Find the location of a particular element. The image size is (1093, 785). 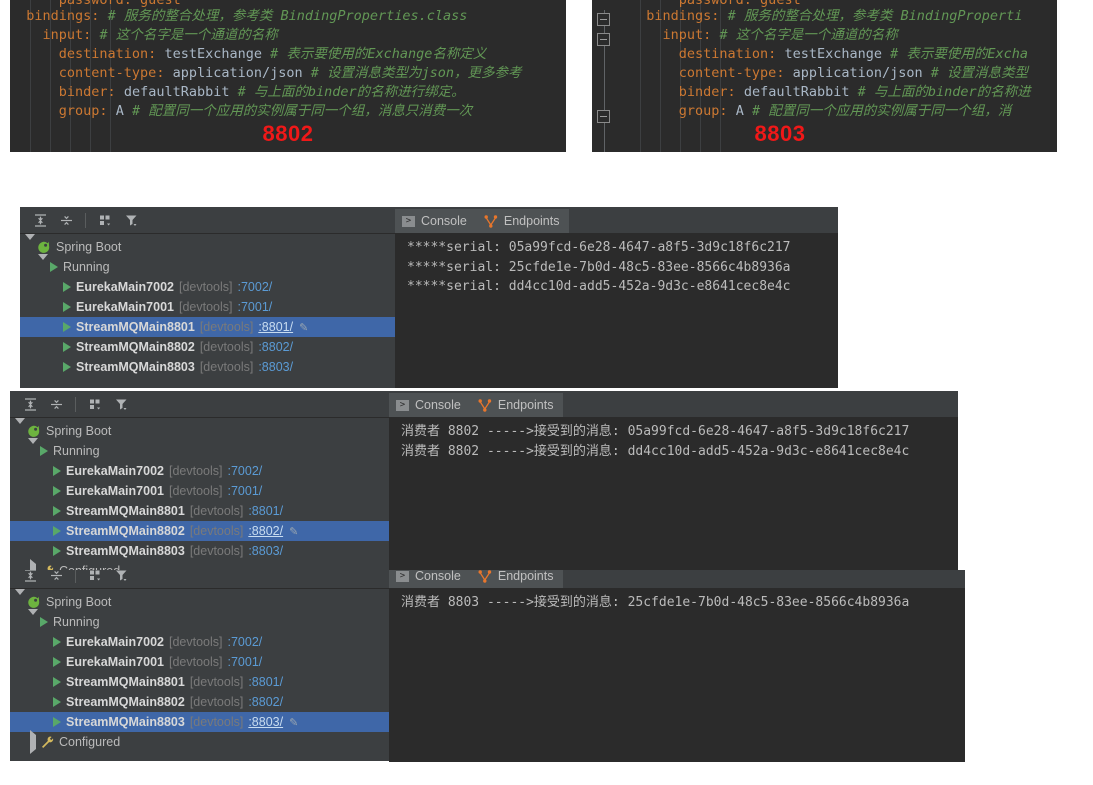

port-label-8803: 8803 is located at coordinates (780, 133).